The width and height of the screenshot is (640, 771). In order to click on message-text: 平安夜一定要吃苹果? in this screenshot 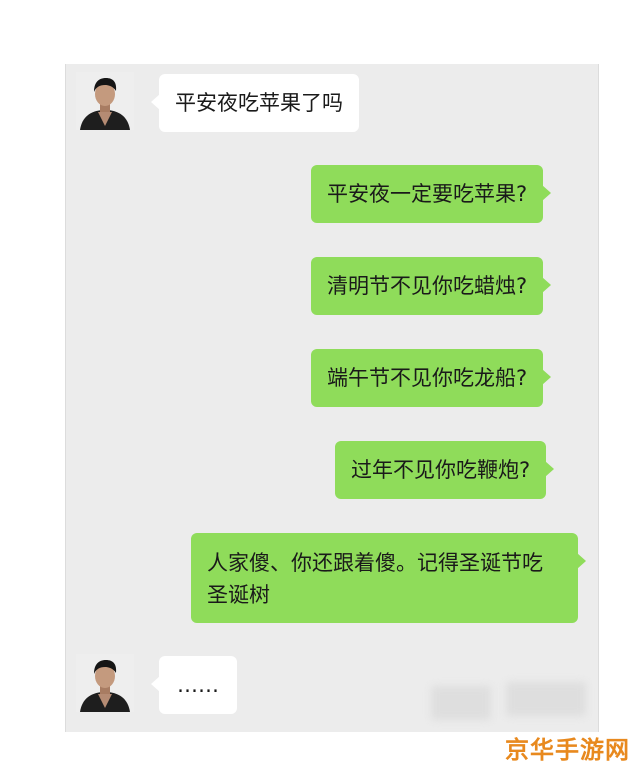, I will do `click(427, 194)`.